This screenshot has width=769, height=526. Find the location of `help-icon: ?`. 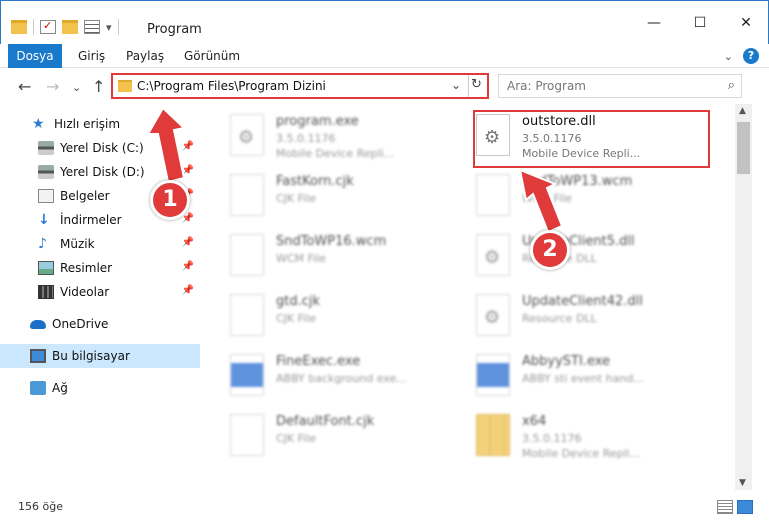

help-icon: ? is located at coordinates (751, 56).